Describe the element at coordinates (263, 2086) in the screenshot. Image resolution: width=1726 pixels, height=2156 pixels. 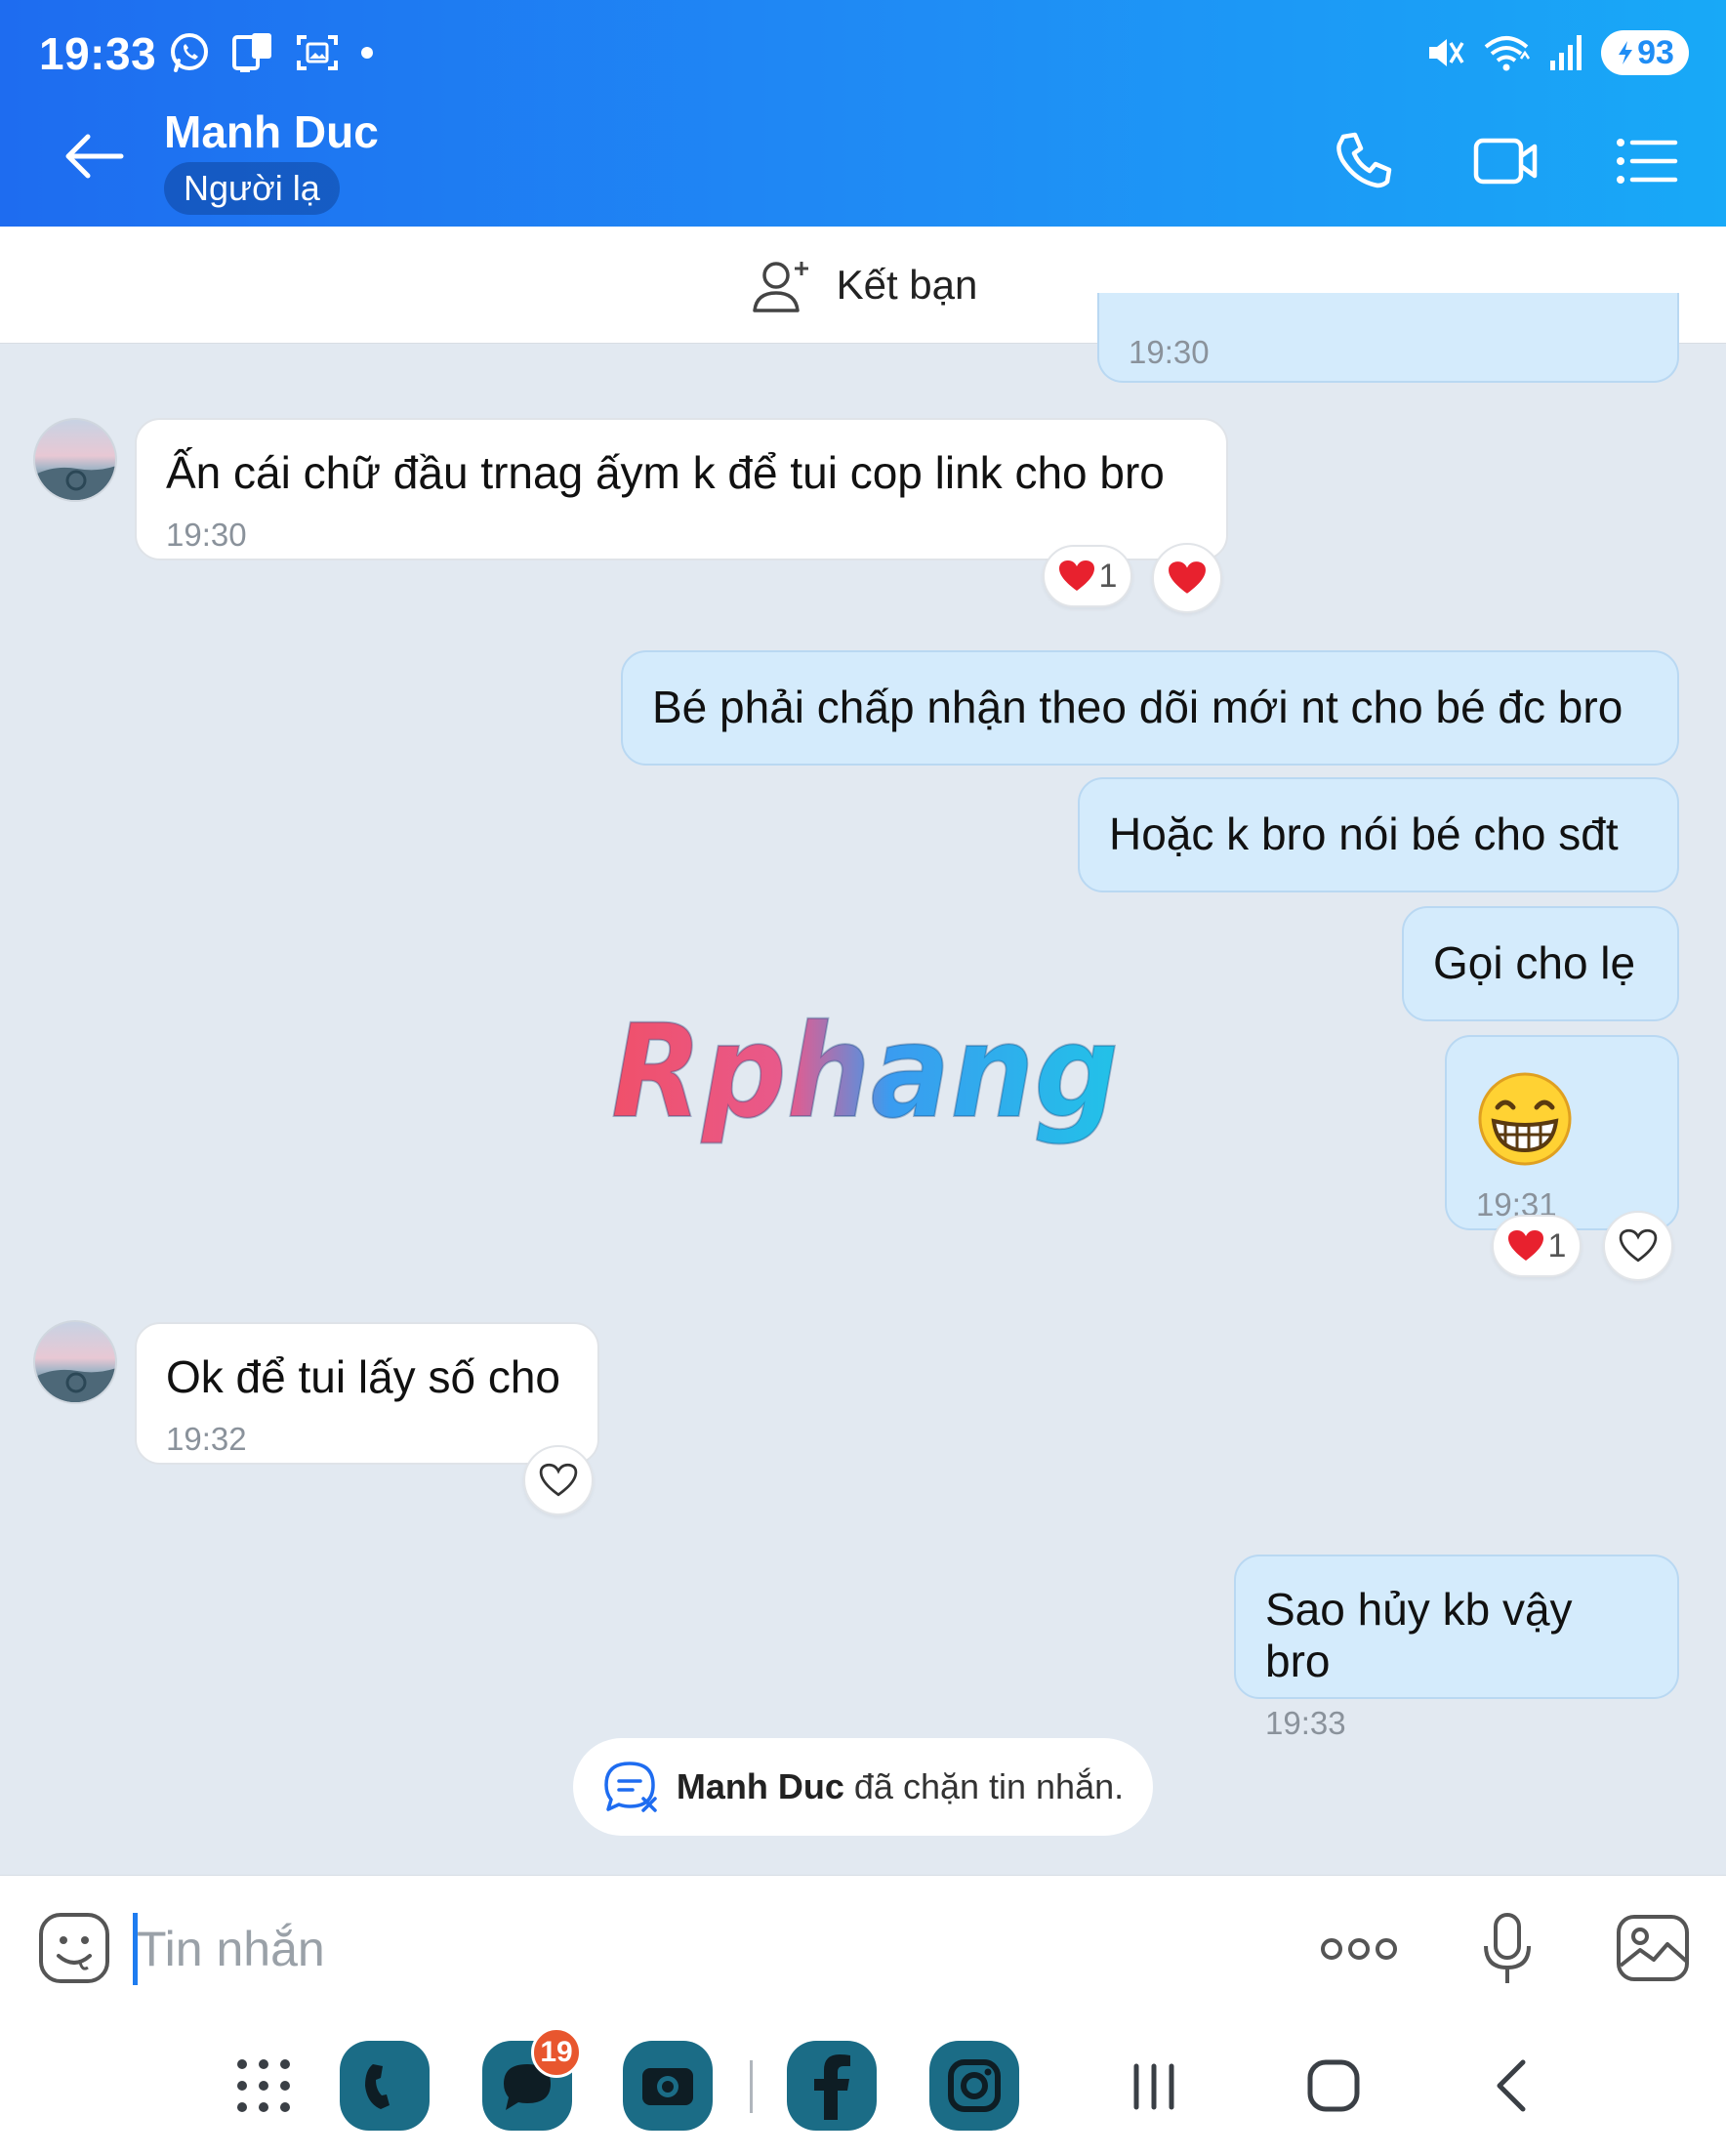
I see `apps-grid-icon` at that location.